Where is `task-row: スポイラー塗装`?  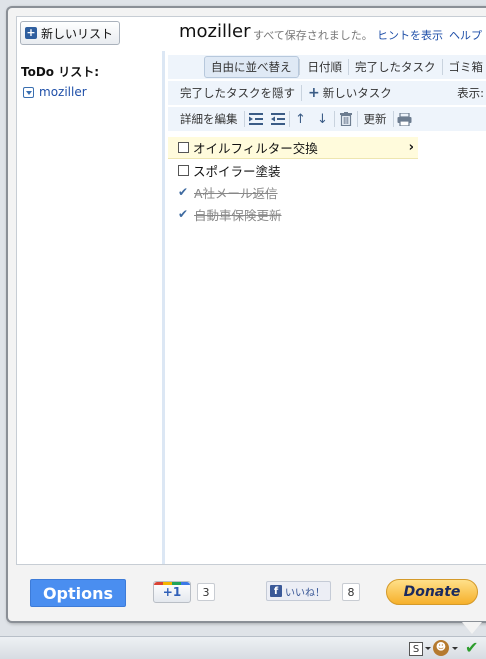
task-row: スポイラー塗装 is located at coordinates (327, 170).